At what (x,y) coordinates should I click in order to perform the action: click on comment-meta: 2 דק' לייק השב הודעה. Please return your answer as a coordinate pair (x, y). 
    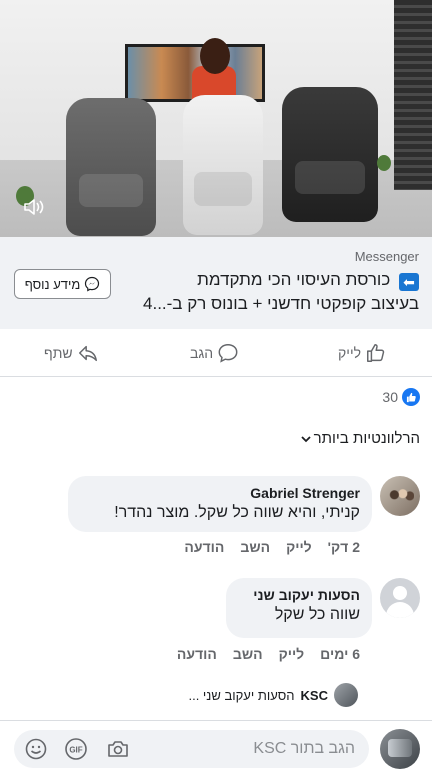
    Looking at the image, I should click on (272, 547).